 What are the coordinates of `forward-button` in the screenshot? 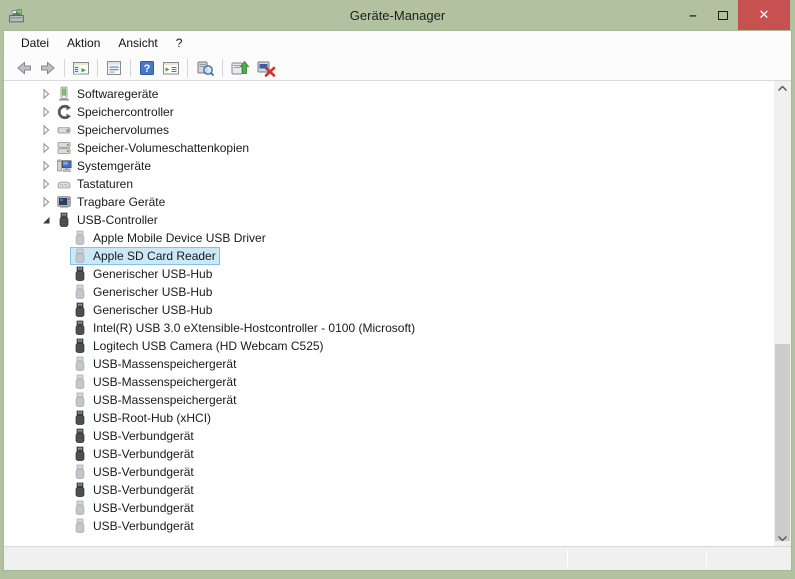 It's located at (48, 68).